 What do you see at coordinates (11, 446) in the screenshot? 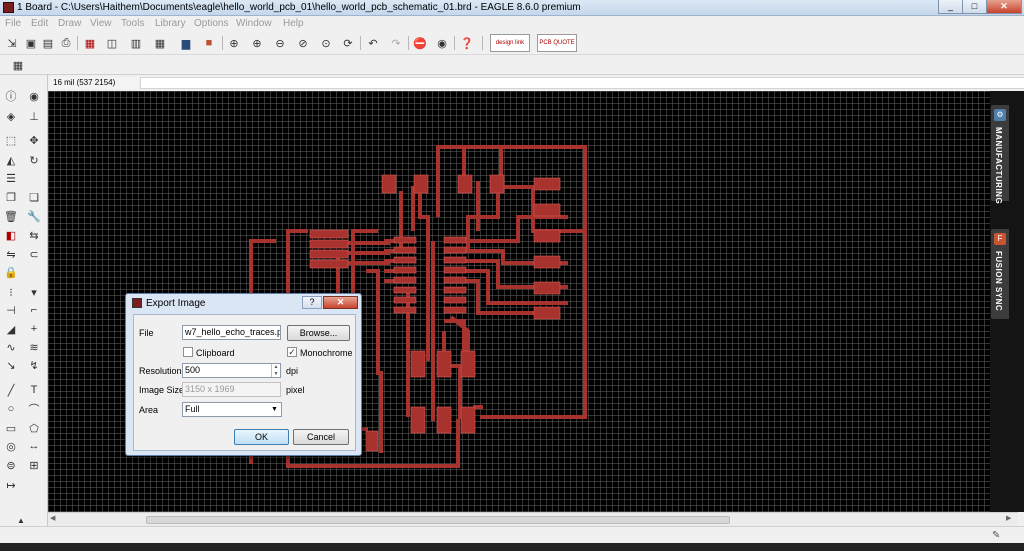
I see `via-icon: ◎` at bounding box center [11, 446].